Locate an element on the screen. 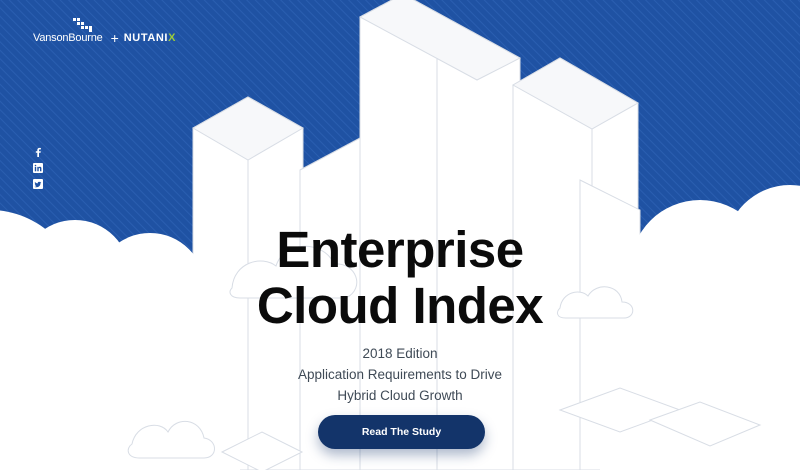  nutanix-logo: NUTANIX is located at coordinates (150, 38).